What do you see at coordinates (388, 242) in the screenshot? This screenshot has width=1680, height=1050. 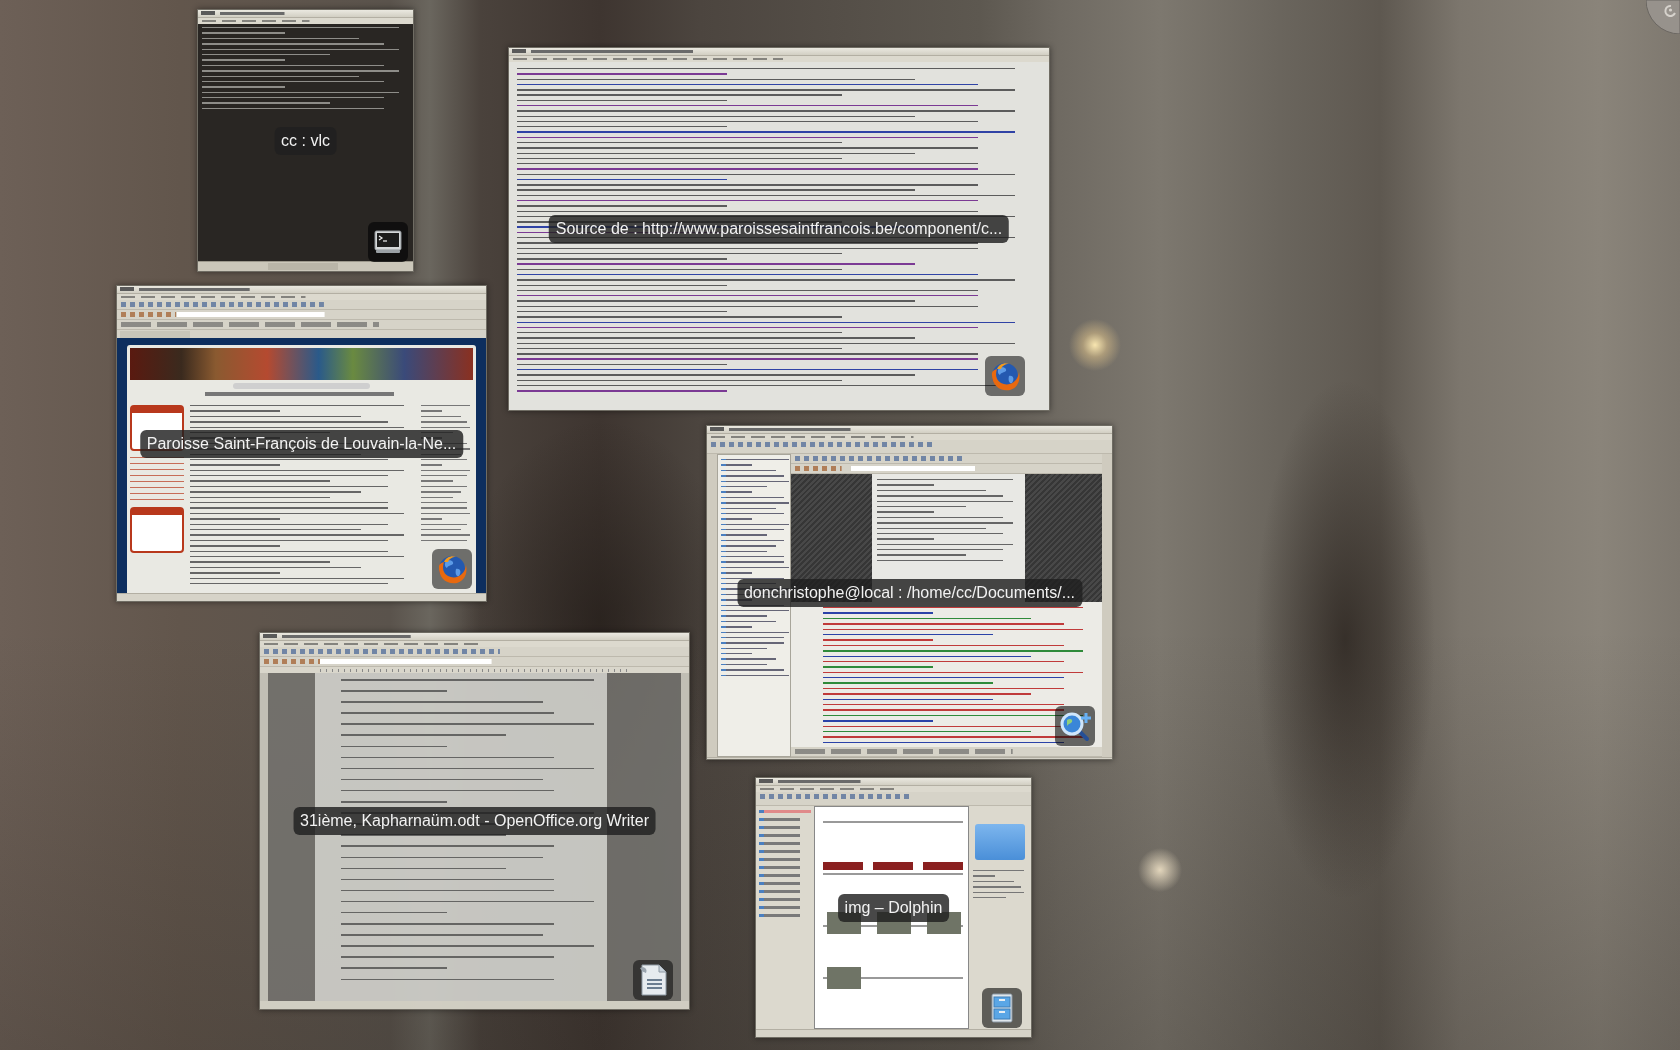 I see `terminal-icon` at bounding box center [388, 242].